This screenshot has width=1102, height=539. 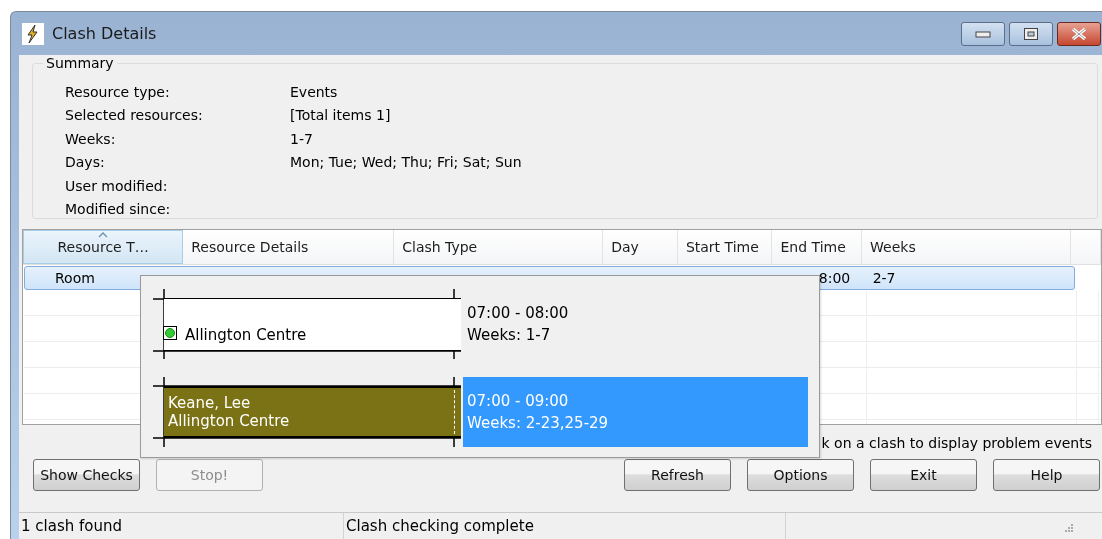 What do you see at coordinates (117, 185) in the screenshot?
I see `field-label: User modified:` at bounding box center [117, 185].